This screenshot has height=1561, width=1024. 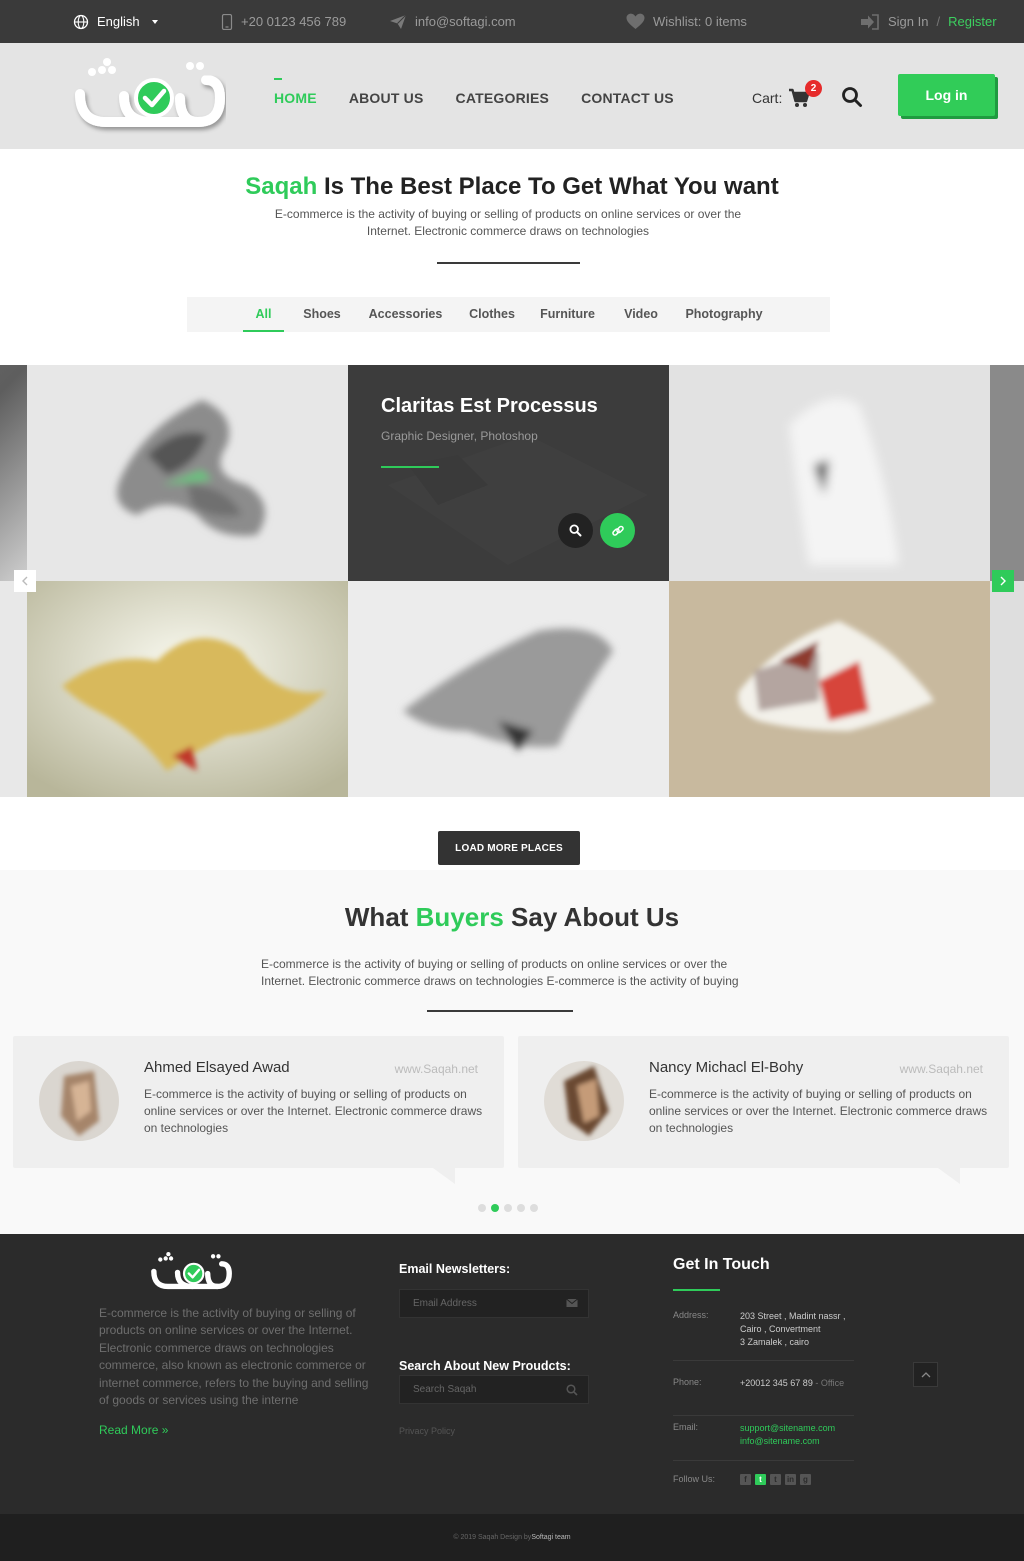 What do you see at coordinates (627, 89) in the screenshot?
I see `nav-contact-us: CONTACT US` at bounding box center [627, 89].